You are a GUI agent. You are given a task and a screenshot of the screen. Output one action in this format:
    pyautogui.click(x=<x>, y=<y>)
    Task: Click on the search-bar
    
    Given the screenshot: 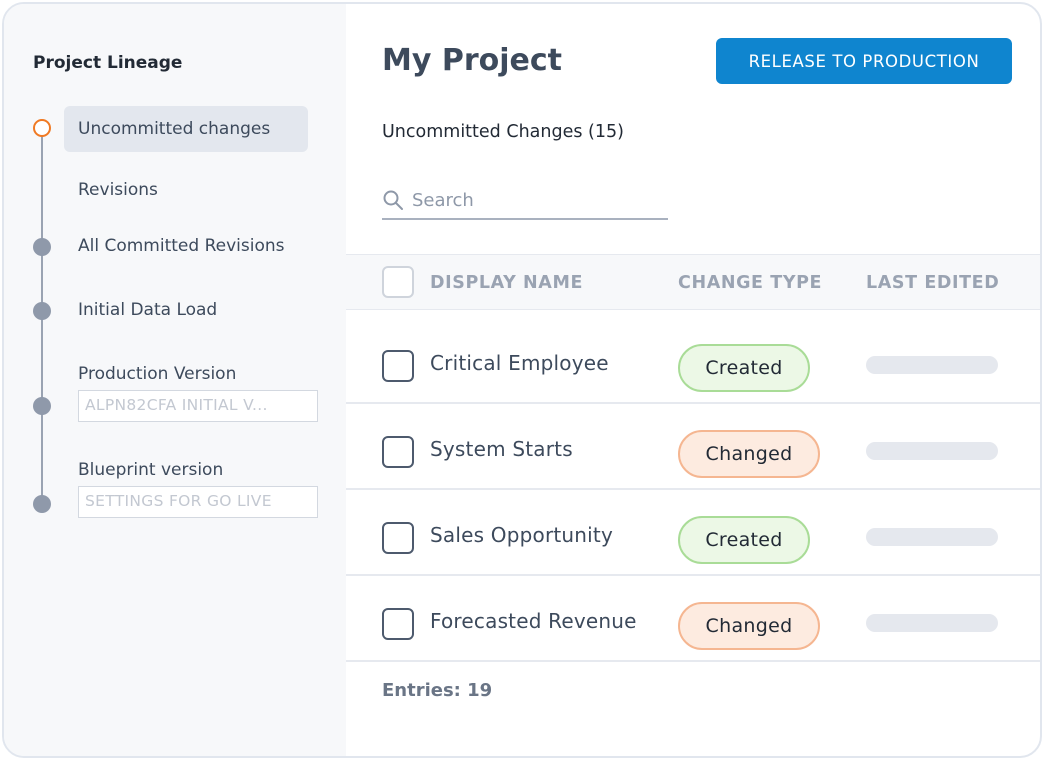 What is the action you would take?
    pyautogui.click(x=525, y=202)
    